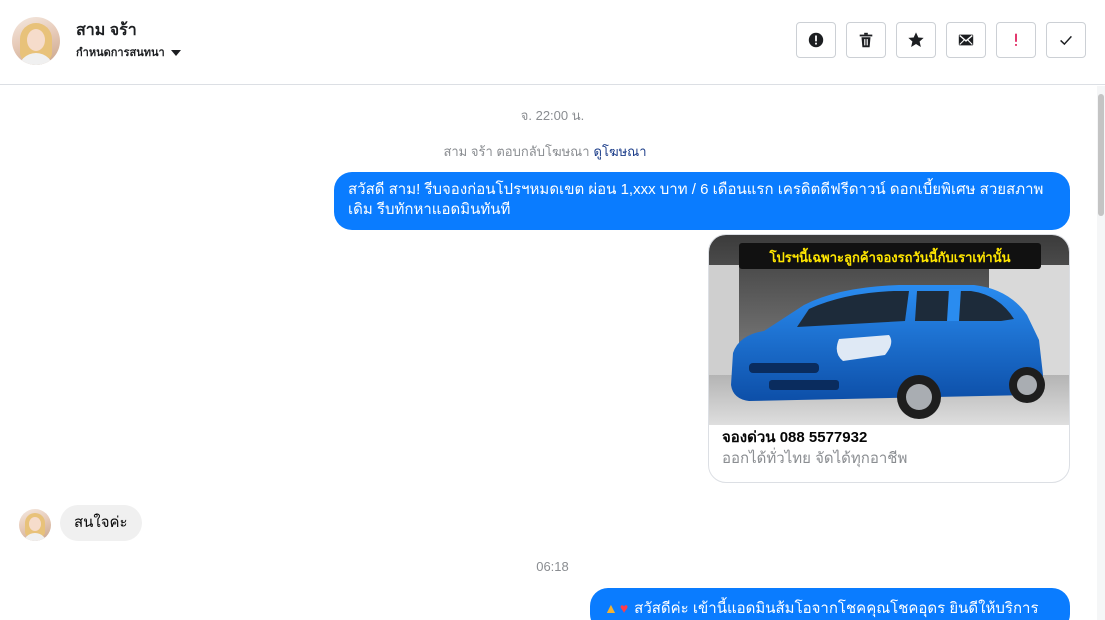  What do you see at coordinates (101, 523) in the screenshot?
I see `incoming-message: สนใจค่ะ` at bounding box center [101, 523].